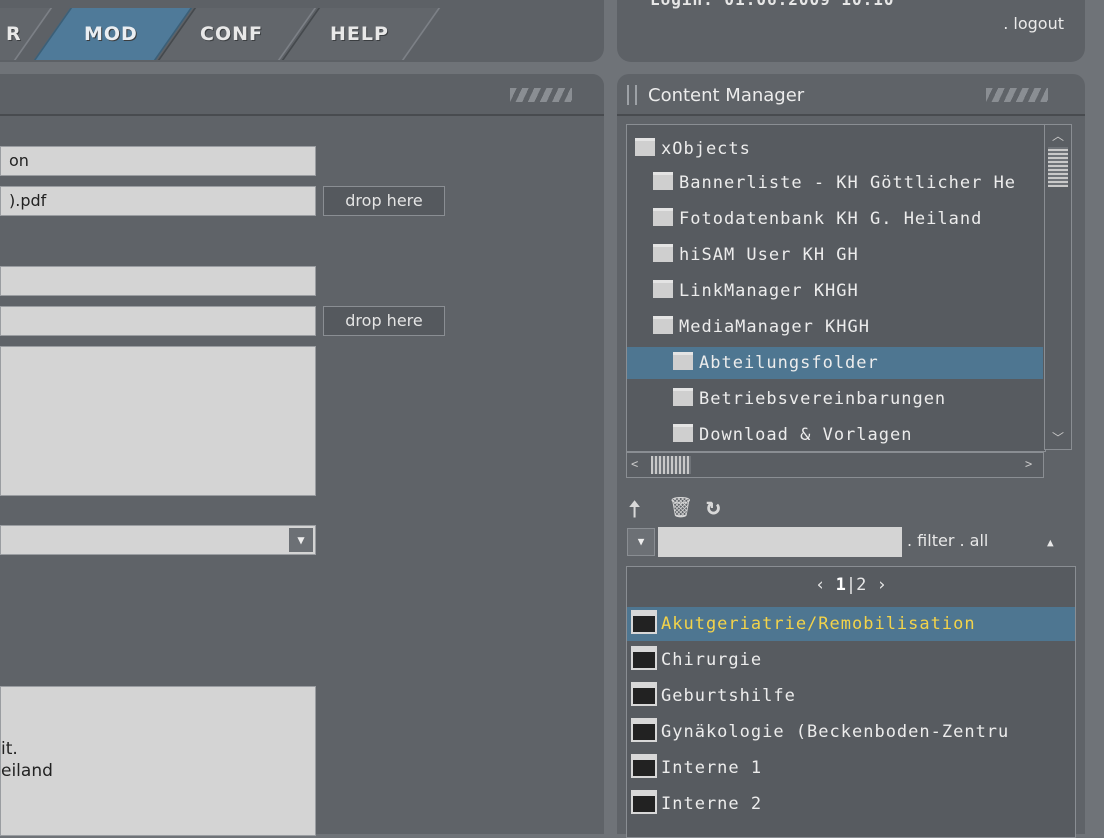 This screenshot has width=1104, height=838. Describe the element at coordinates (849, 255) in the screenshot. I see `tree-item: hiSAM User KH GH` at that location.